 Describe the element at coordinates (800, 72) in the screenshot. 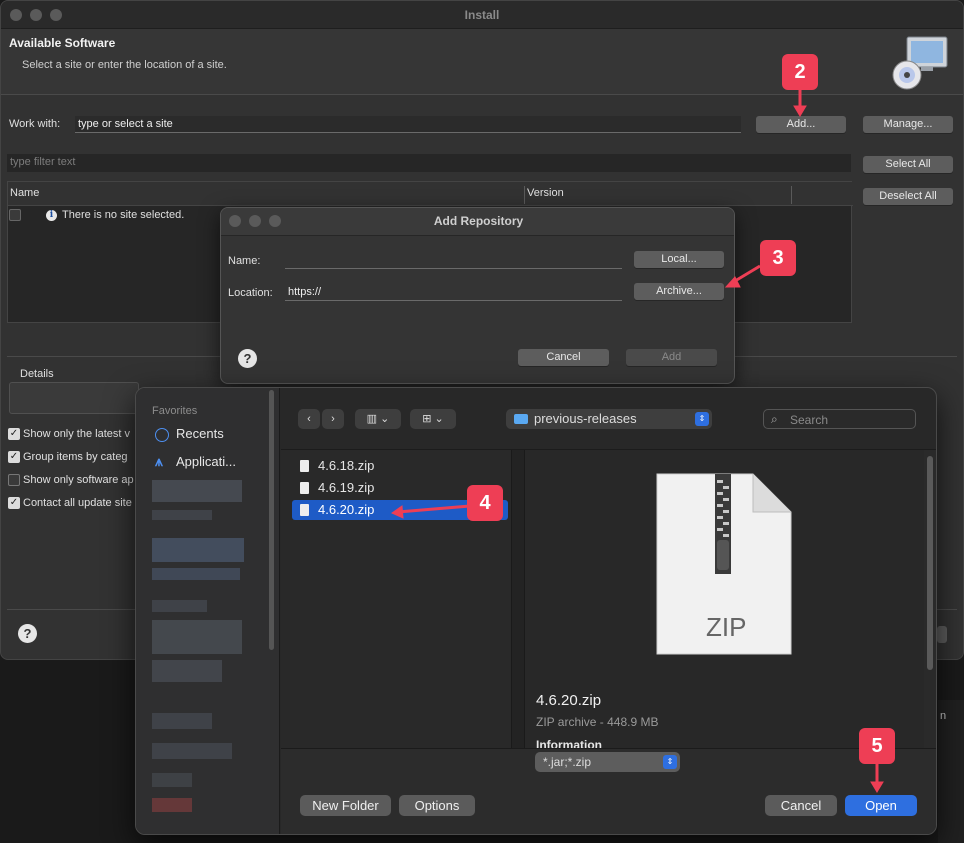

I see `step-callout-2: 2` at that location.